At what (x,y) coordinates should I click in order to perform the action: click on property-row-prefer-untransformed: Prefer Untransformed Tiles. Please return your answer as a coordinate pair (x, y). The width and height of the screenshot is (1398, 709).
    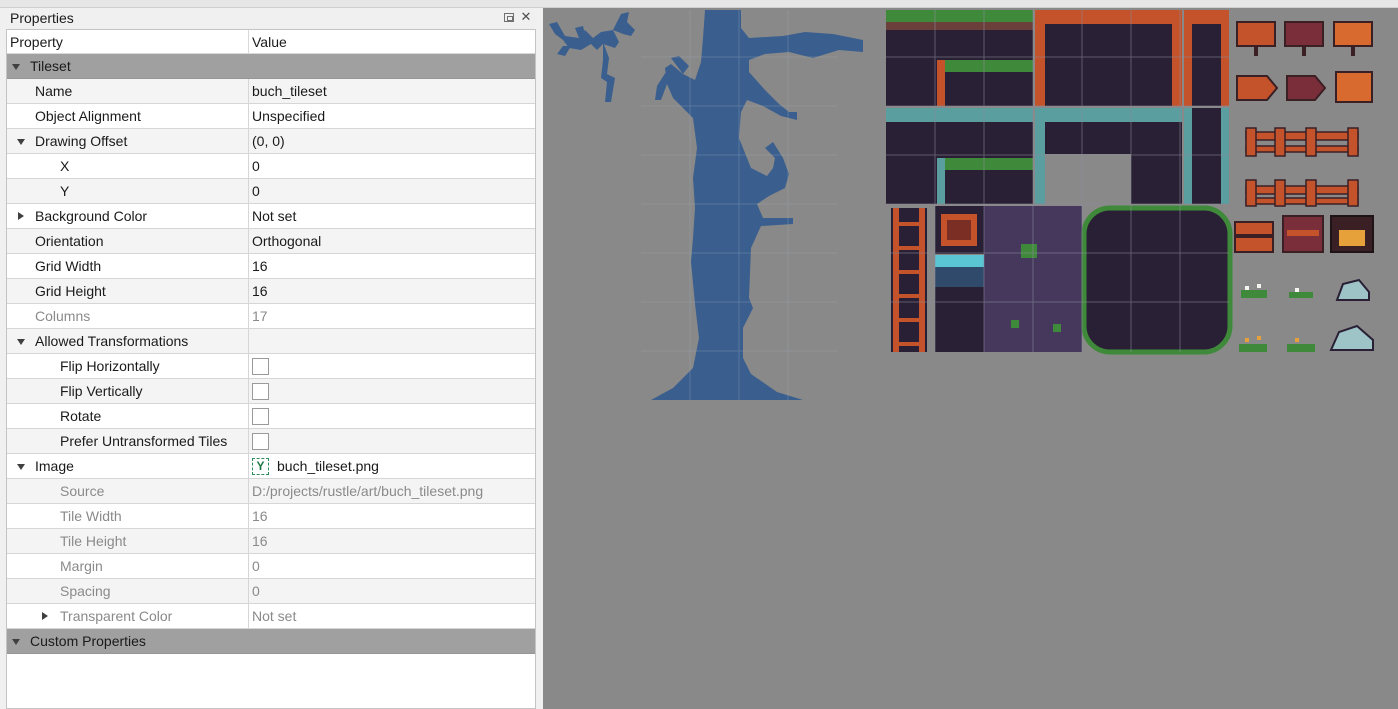
    Looking at the image, I should click on (271, 441).